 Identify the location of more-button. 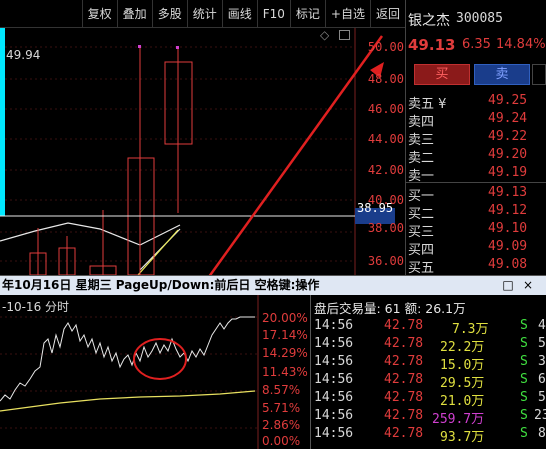
(539, 74).